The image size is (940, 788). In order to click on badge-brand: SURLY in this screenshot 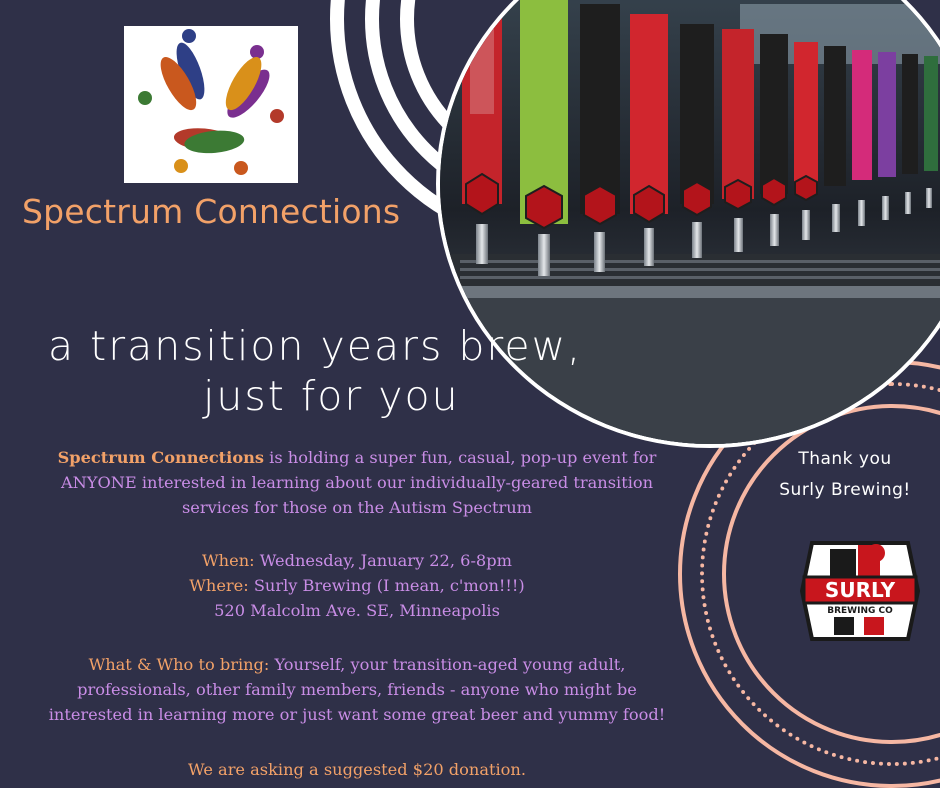, I will do `click(860, 590)`.